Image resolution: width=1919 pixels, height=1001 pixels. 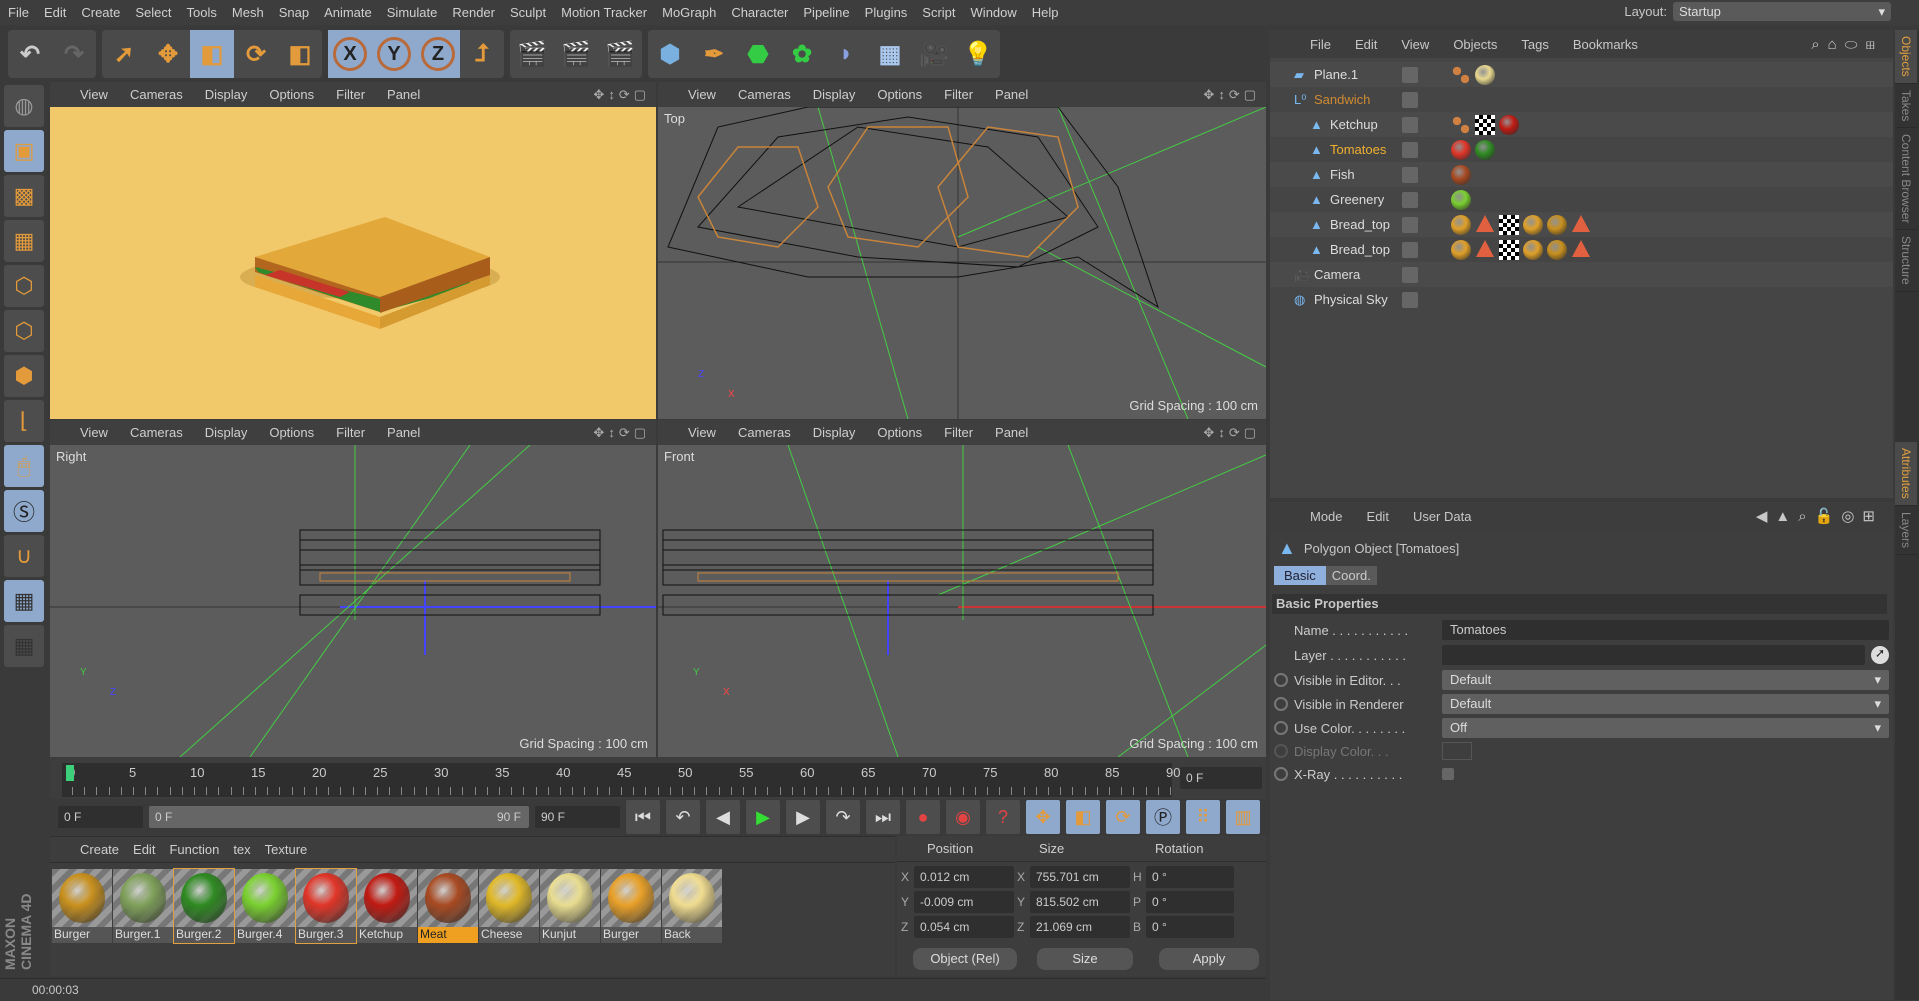 What do you see at coordinates (1581, 174) in the screenshot?
I see `object-row-fish: ▲ Fish` at bounding box center [1581, 174].